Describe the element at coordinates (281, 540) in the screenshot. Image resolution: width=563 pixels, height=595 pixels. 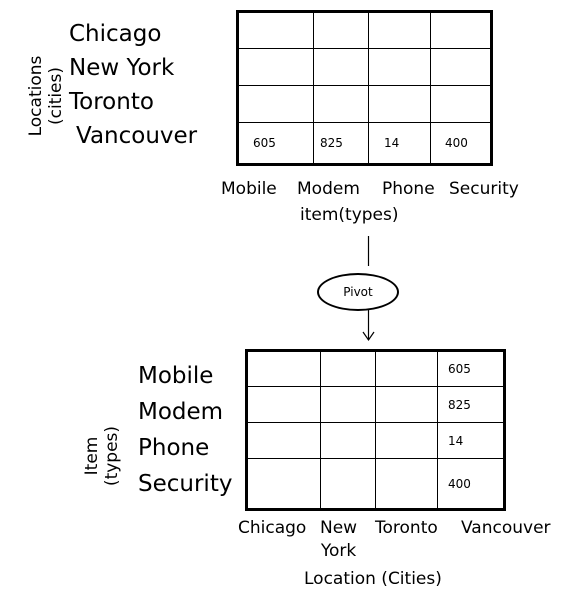
I see `bottom-column-labels: Chicago New York Toronto Vancouver` at that location.